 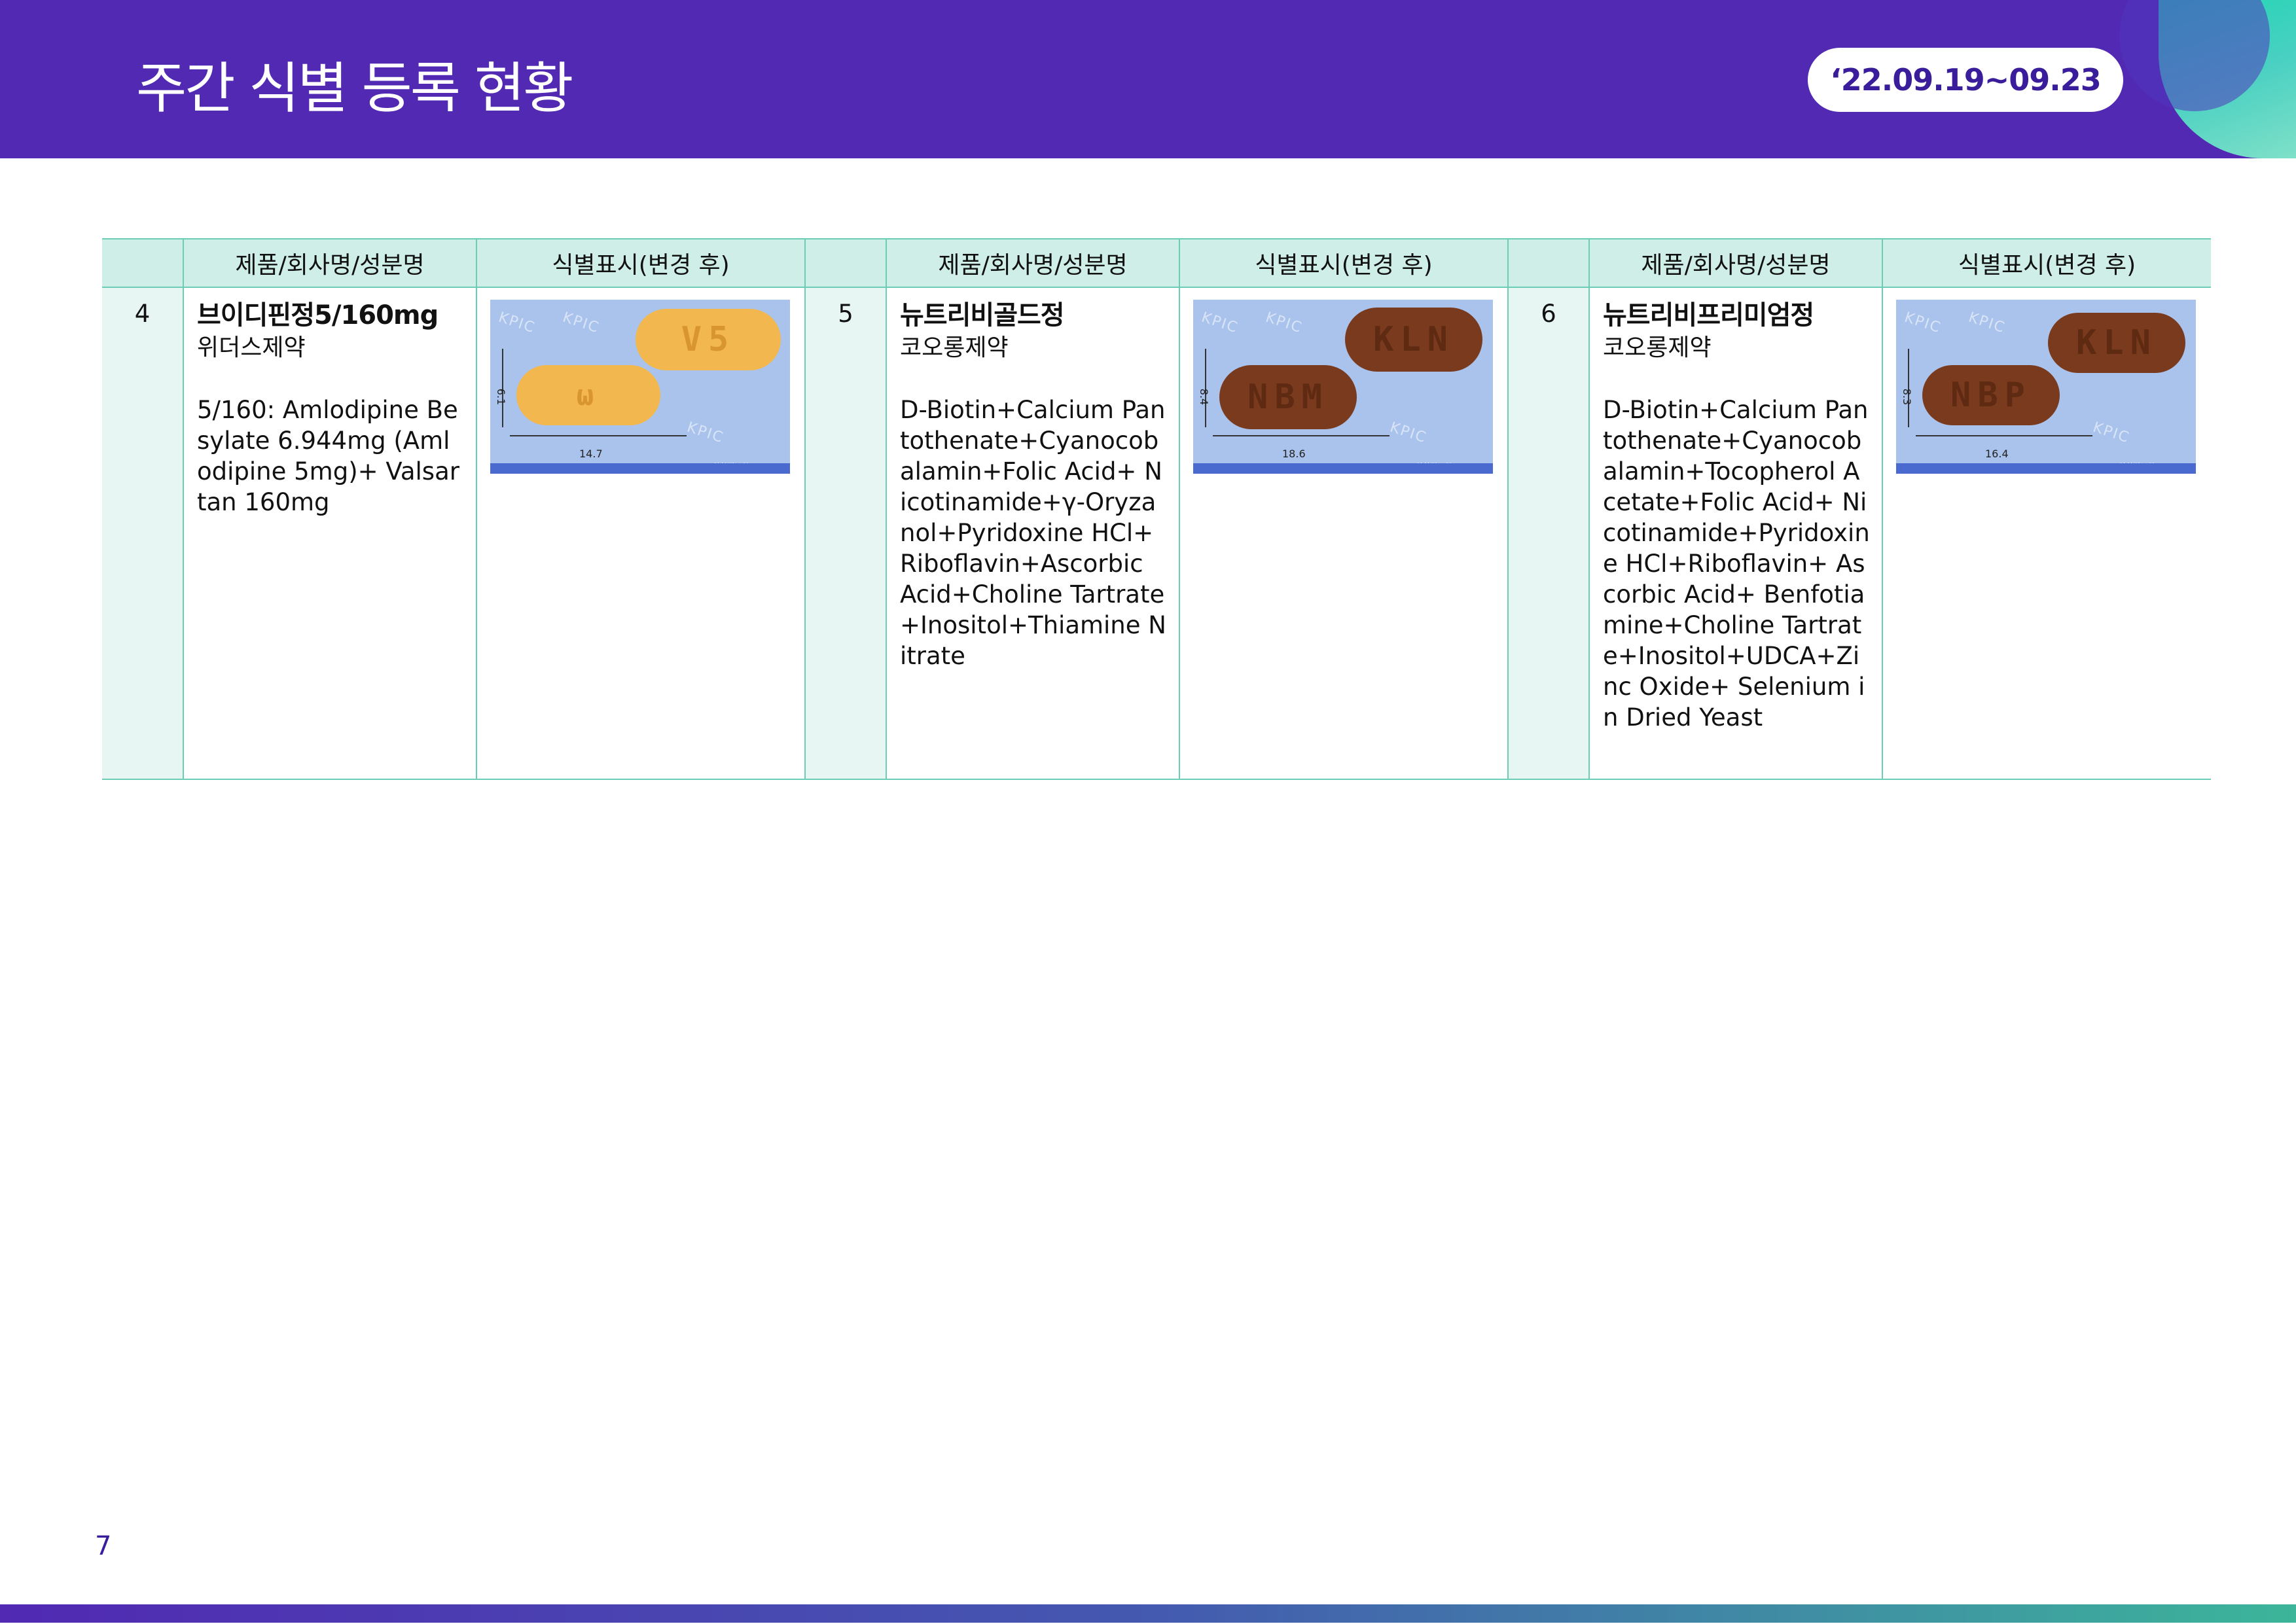 What do you see at coordinates (1204, 397) in the screenshot?
I see `height-label: 8.4` at bounding box center [1204, 397].